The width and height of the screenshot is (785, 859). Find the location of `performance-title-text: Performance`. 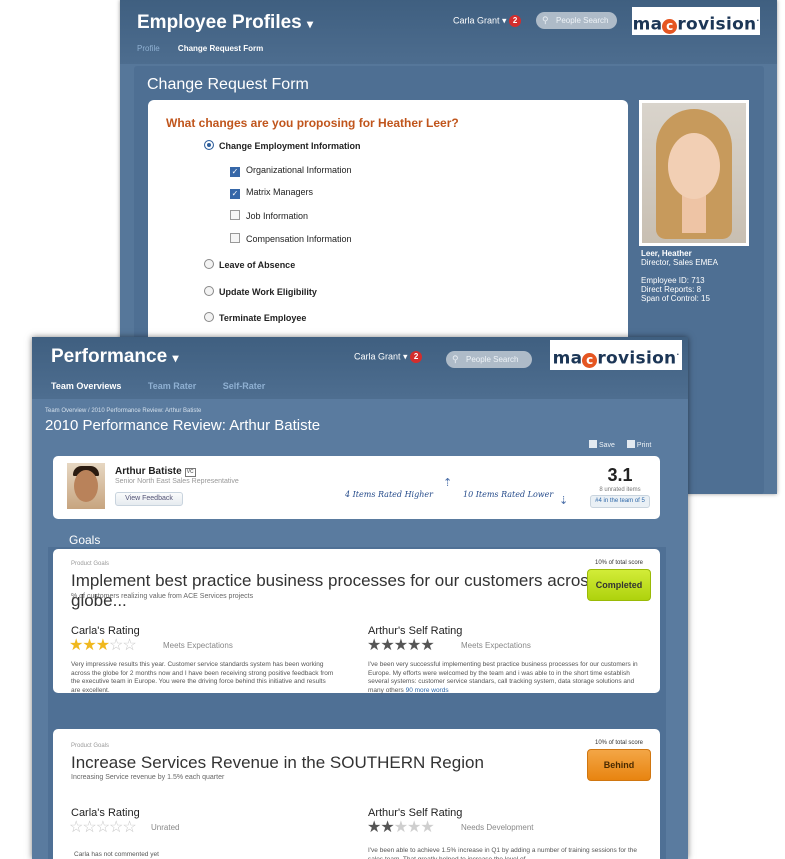

performance-title-text: Performance is located at coordinates (109, 356).